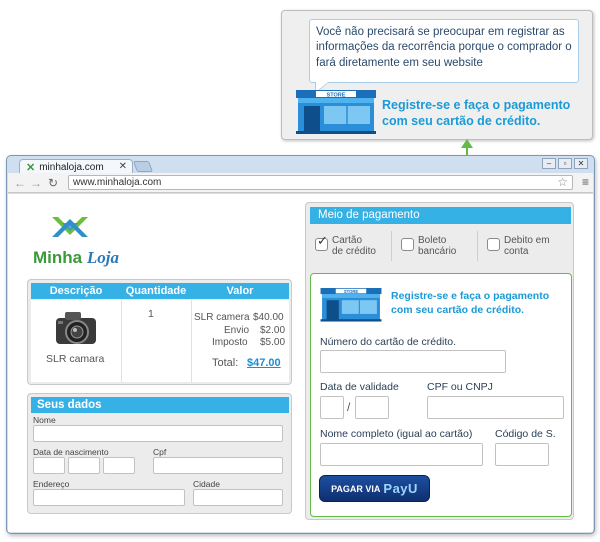 The width and height of the screenshot is (600, 542). I want to click on checkmark-icon: ✓, so click(322, 240).